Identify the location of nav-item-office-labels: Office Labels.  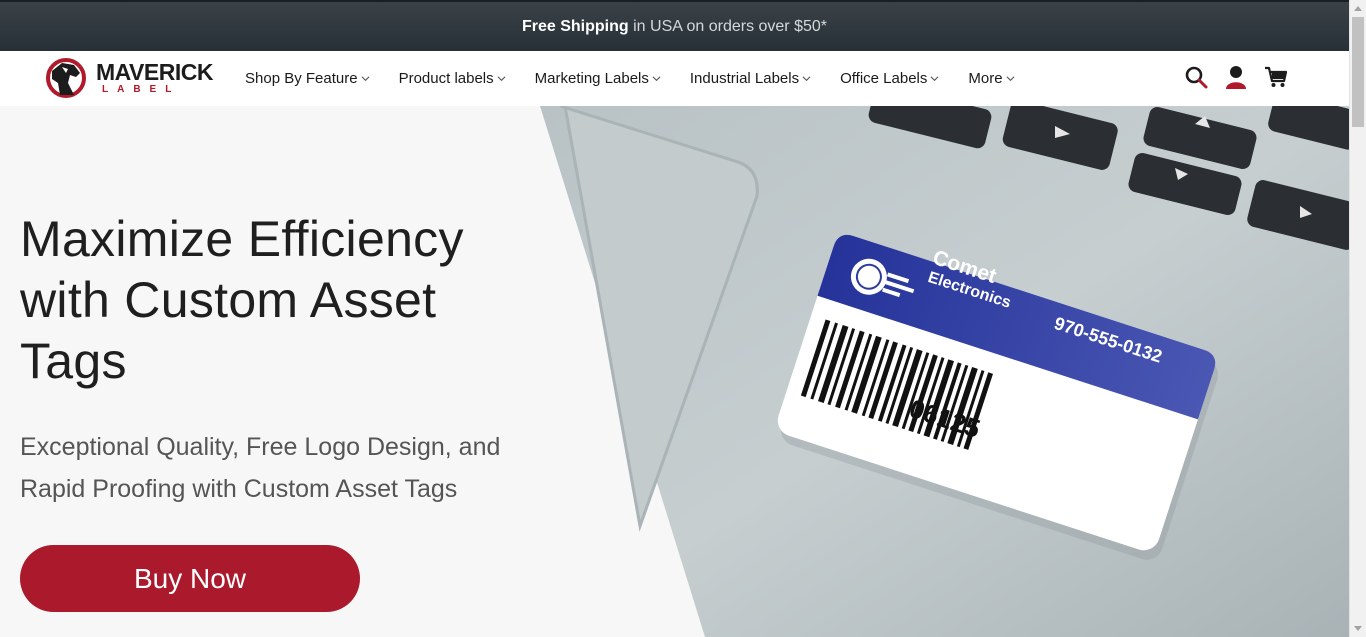
(889, 78).